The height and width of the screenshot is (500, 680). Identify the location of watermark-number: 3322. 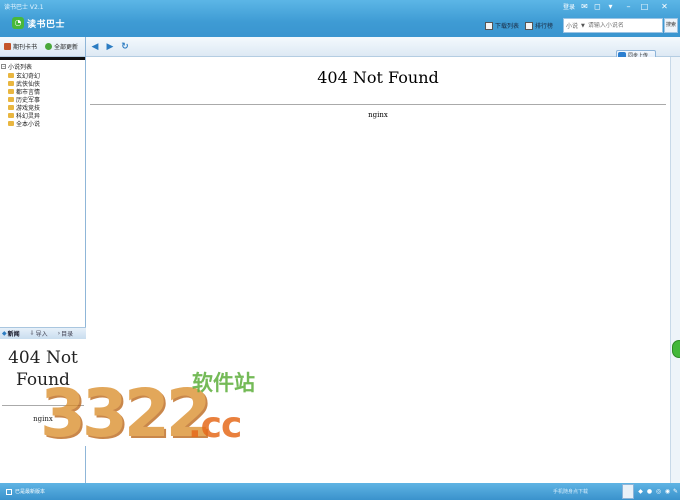
(126, 413).